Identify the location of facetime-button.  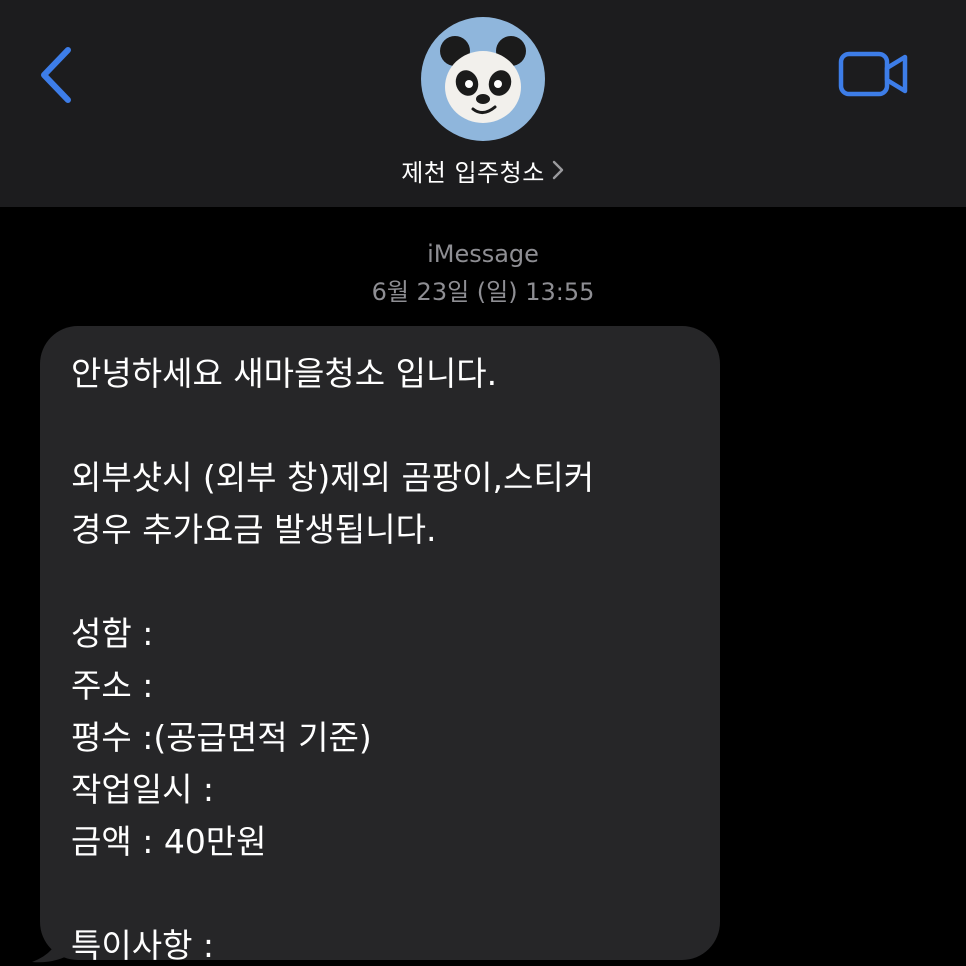
(874, 74).